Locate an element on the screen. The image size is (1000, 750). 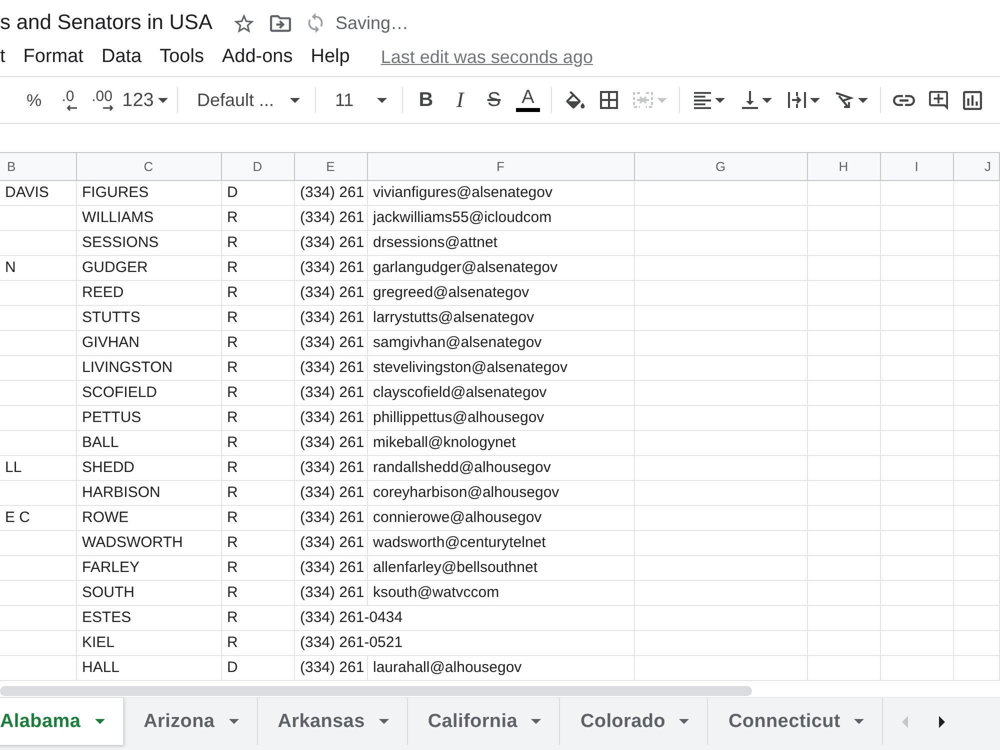
menu-item: t is located at coordinates (7, 57).